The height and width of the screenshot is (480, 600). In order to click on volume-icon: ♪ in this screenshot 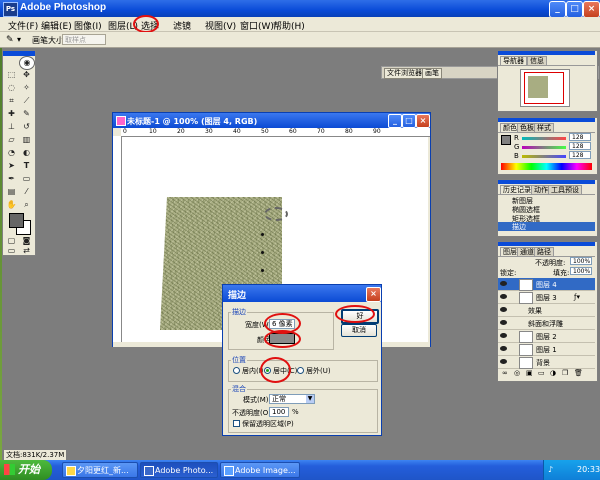, I will do `click(550, 469)`.